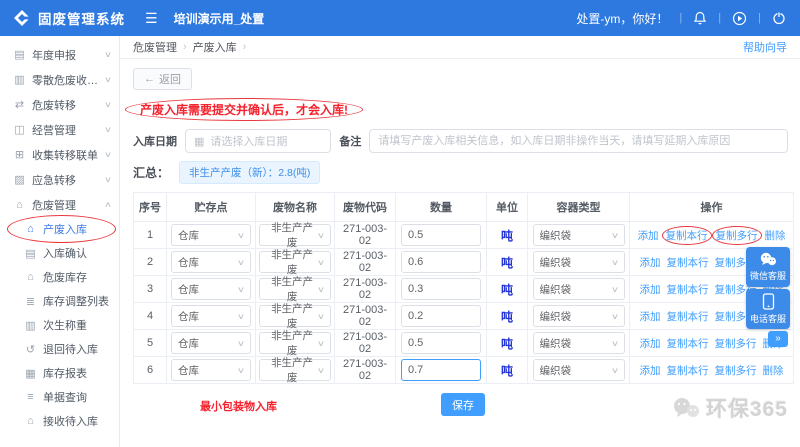  Describe the element at coordinates (59, 154) in the screenshot. I see `sidebar-item: ⊞ 收集转移联单 ∨` at that location.